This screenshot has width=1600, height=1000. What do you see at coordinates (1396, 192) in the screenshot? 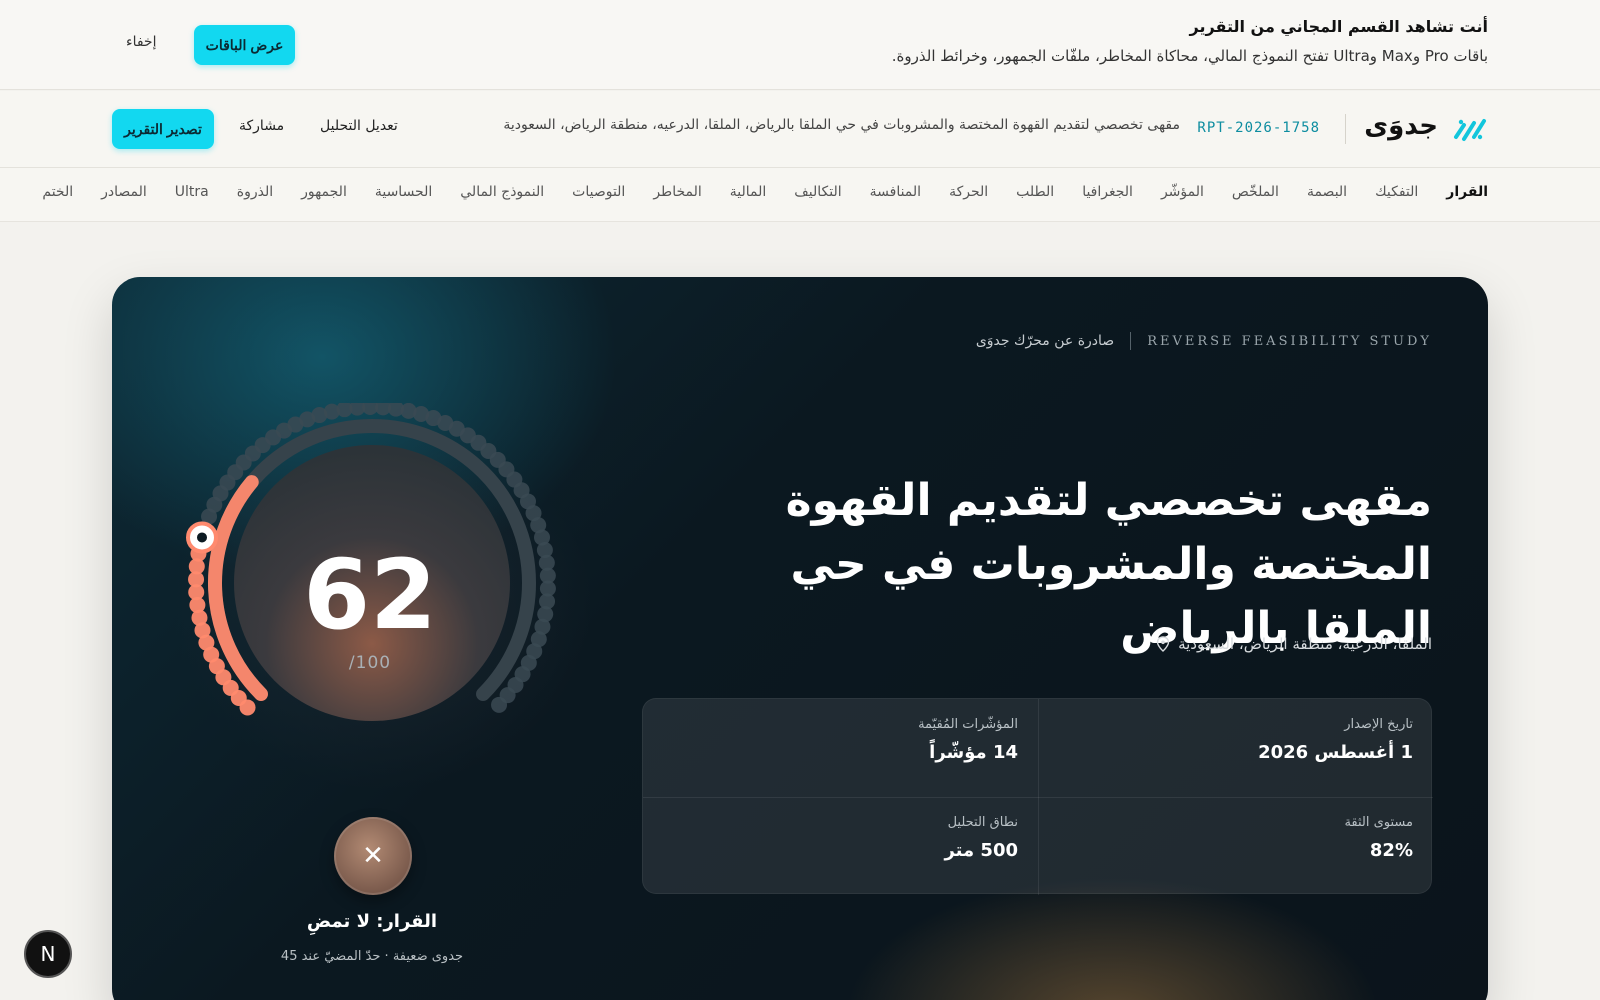
I see `nav-item-1: التفكيك` at bounding box center [1396, 192].